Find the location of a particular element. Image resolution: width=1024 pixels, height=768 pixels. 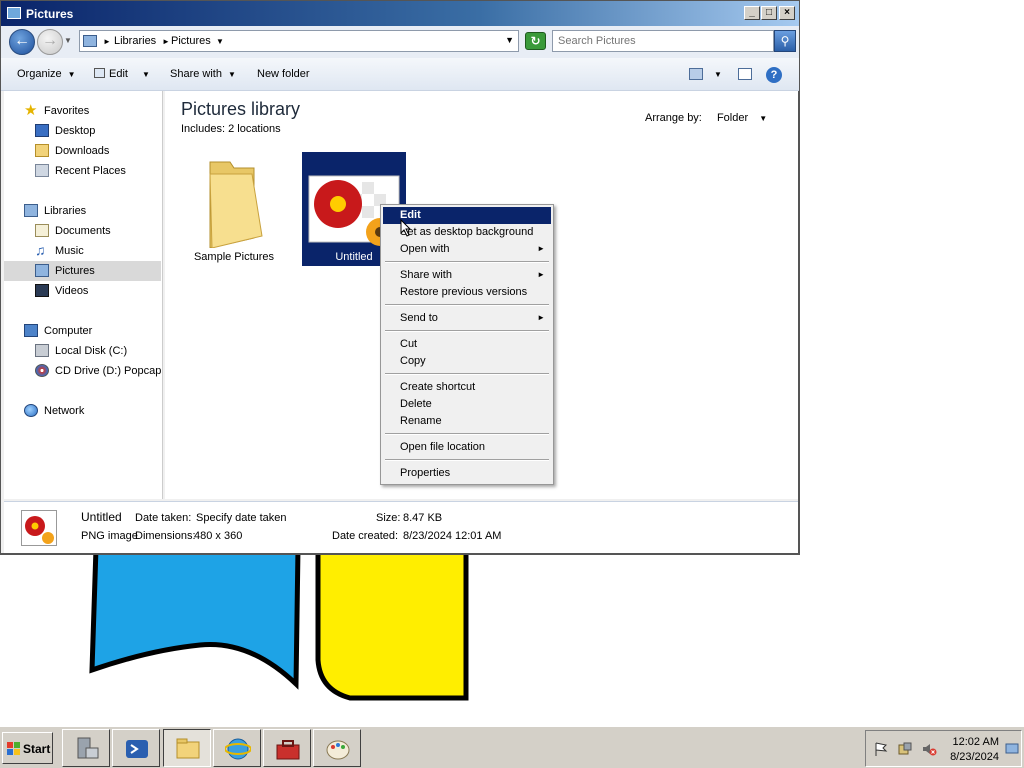

clock-date: 8/23/2024 is located at coordinates (974, 757).